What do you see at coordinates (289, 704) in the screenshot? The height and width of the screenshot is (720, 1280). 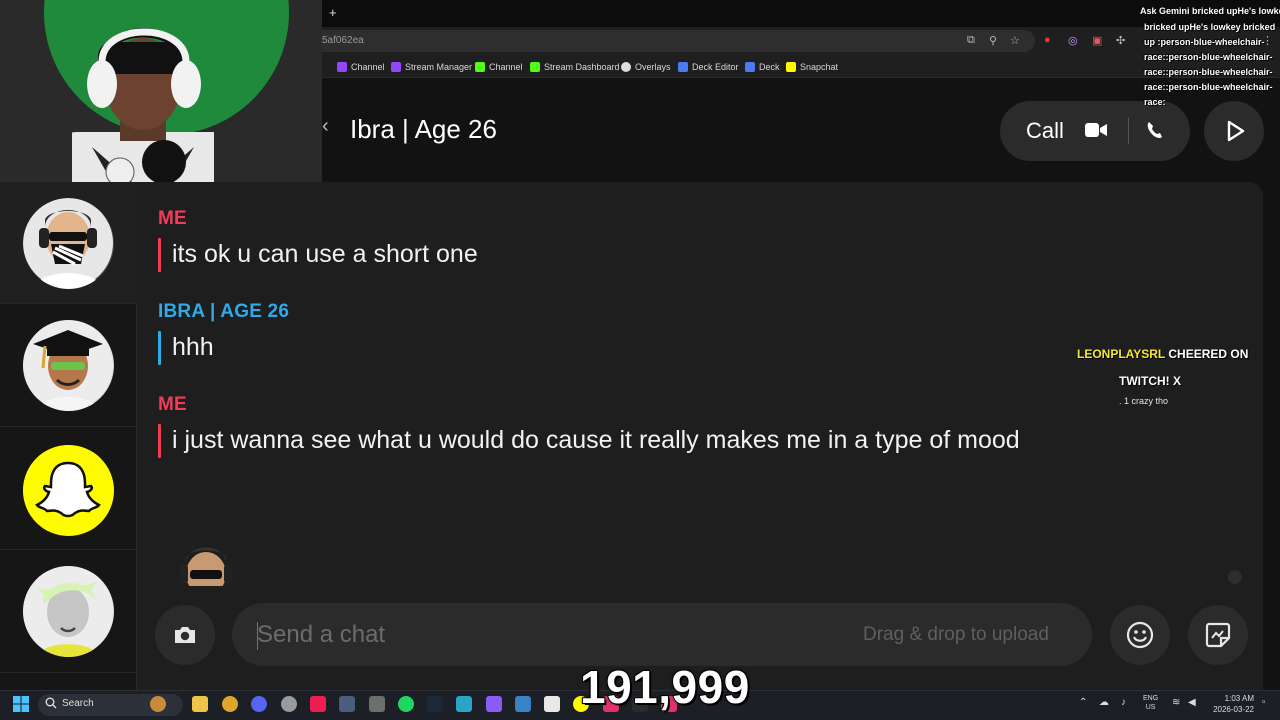 I see `obs-icon` at bounding box center [289, 704].